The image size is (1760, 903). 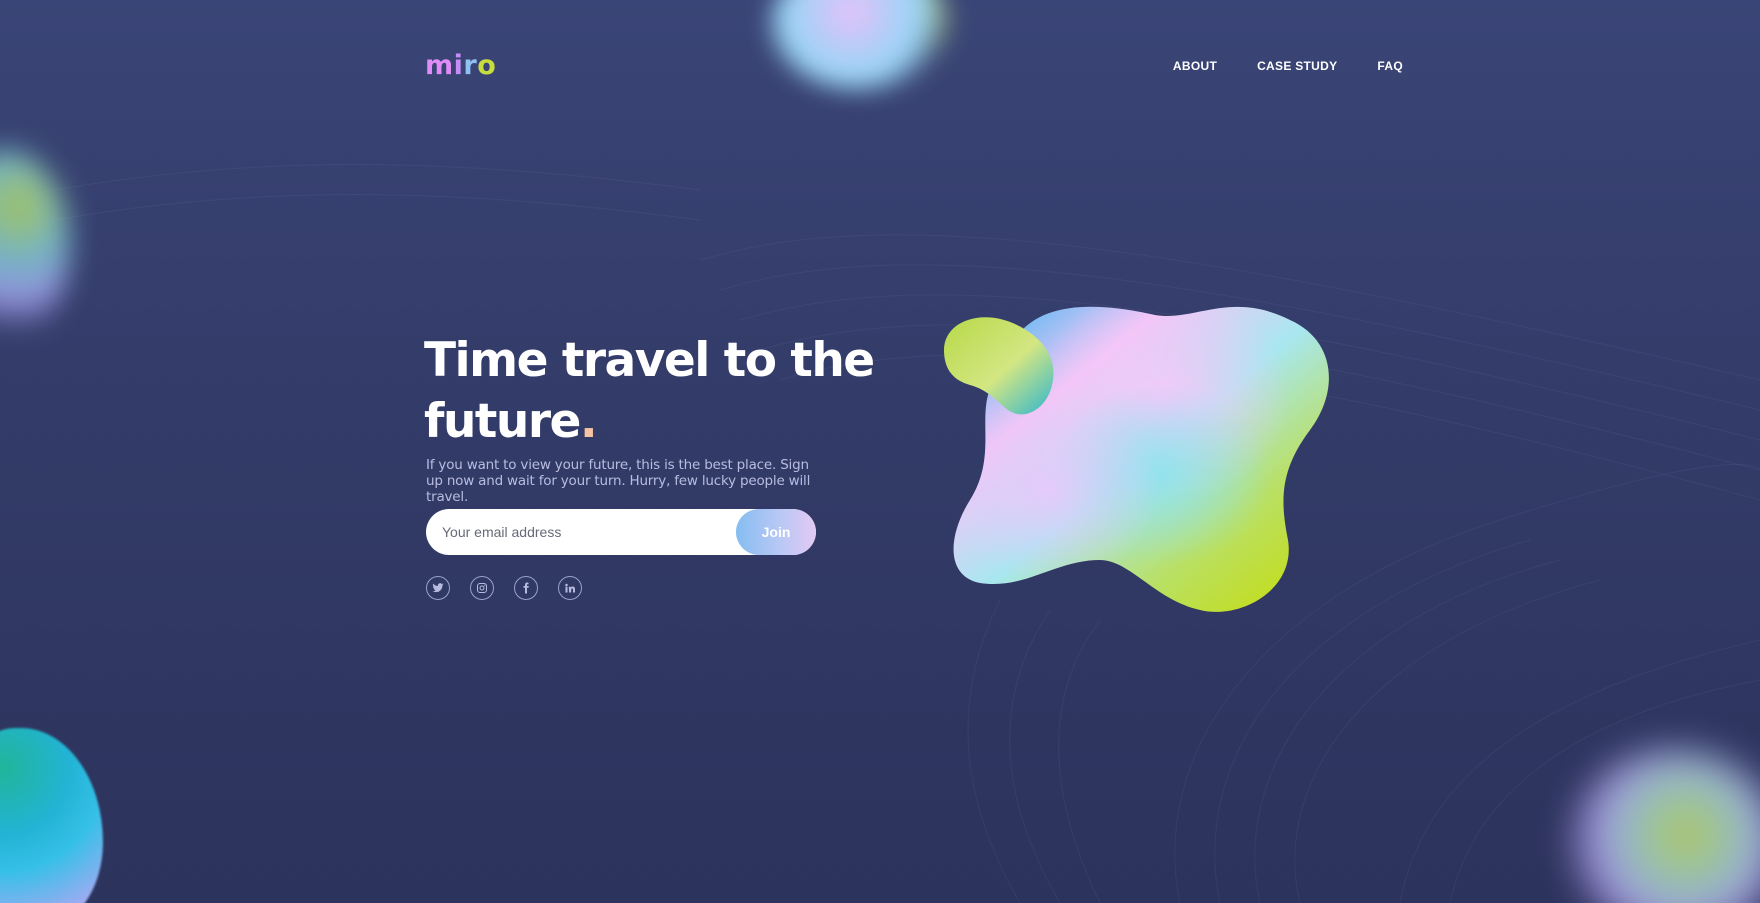 I want to click on hero-title-line2: future, so click(x=502, y=421).